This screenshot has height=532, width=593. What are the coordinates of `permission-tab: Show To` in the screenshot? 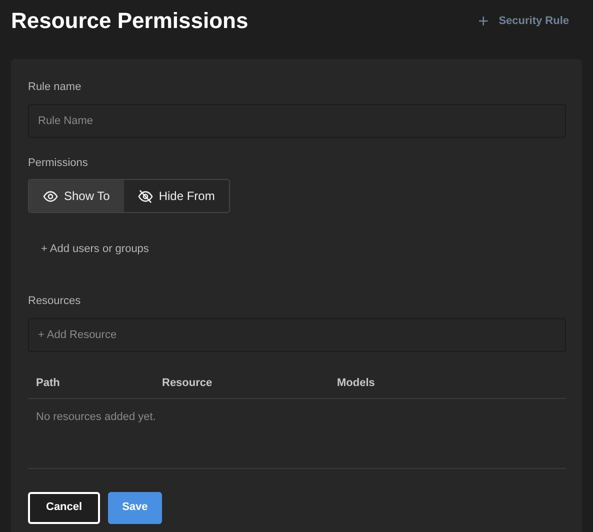 It's located at (76, 196).